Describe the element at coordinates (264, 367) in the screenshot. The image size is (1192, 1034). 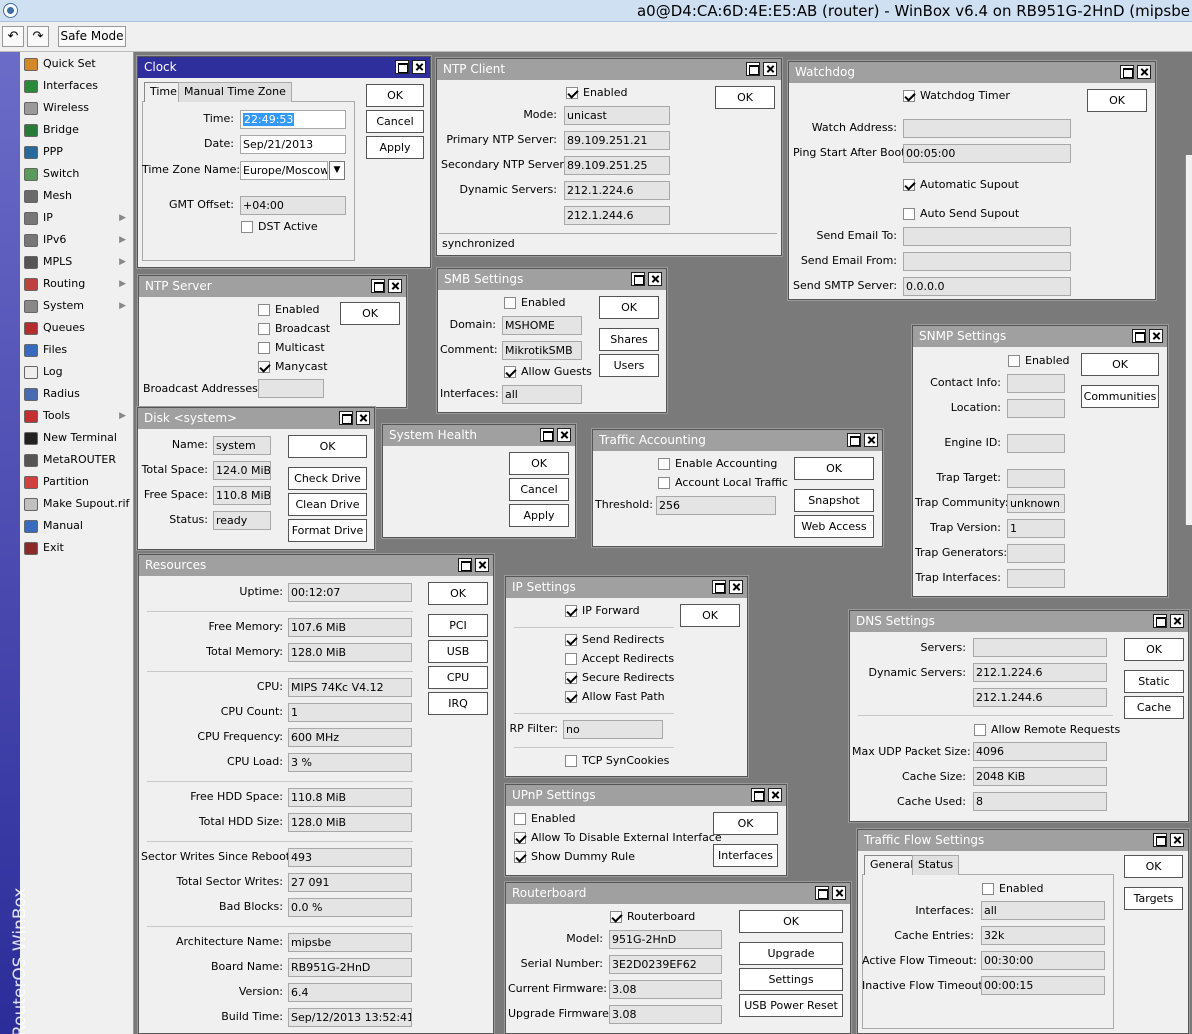
I see `manycast-checkbox` at that location.